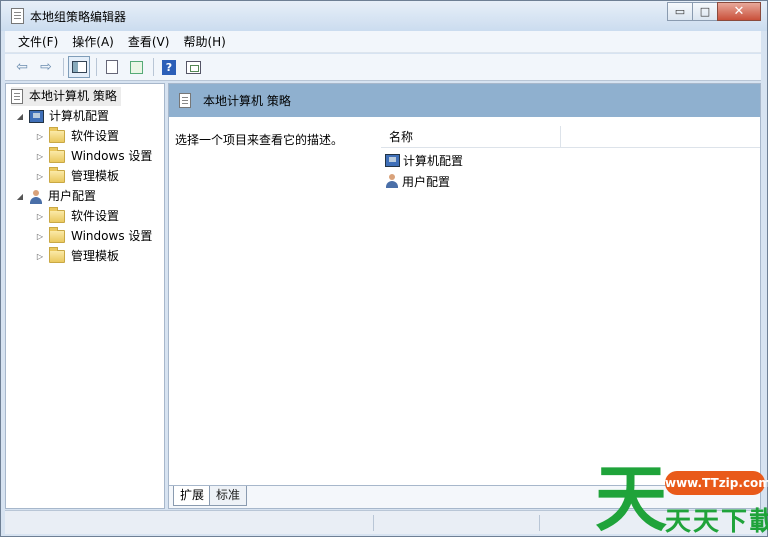 The height and width of the screenshot is (537, 768). I want to click on forward-arrow-icon: ⇨, so click(46, 67).